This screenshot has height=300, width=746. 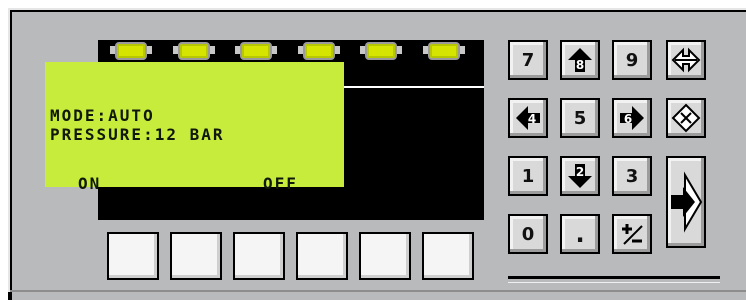 I want to click on key-9: 9, so click(x=632, y=60).